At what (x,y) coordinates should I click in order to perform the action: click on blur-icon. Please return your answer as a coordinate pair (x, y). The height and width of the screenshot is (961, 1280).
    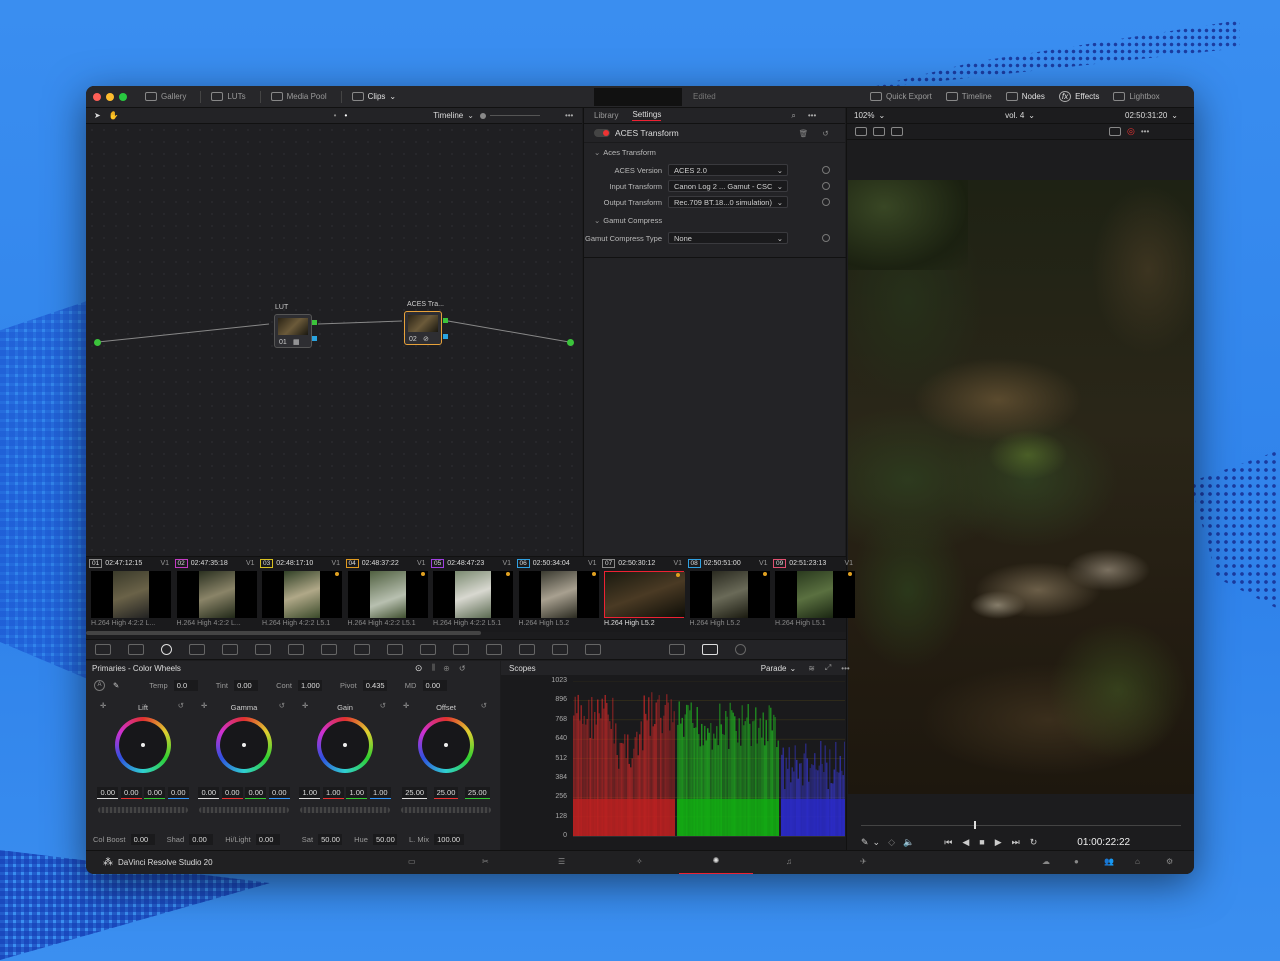
    Looking at the image, I should click on (493, 649).